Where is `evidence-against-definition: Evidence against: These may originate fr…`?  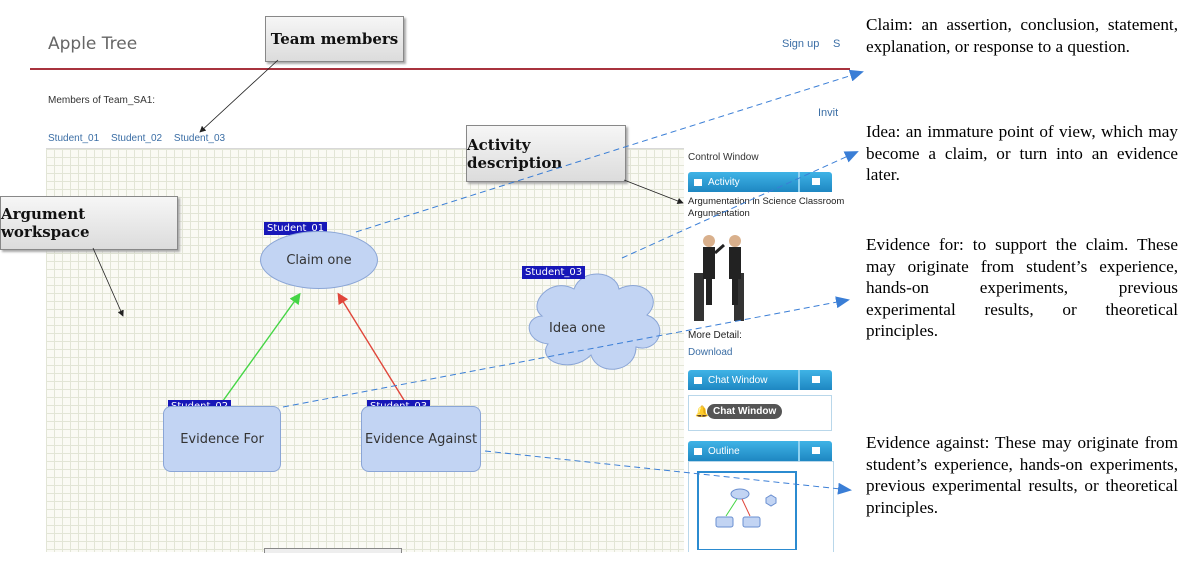 evidence-against-definition: Evidence against: These may originate fr… is located at coordinates (1022, 475).